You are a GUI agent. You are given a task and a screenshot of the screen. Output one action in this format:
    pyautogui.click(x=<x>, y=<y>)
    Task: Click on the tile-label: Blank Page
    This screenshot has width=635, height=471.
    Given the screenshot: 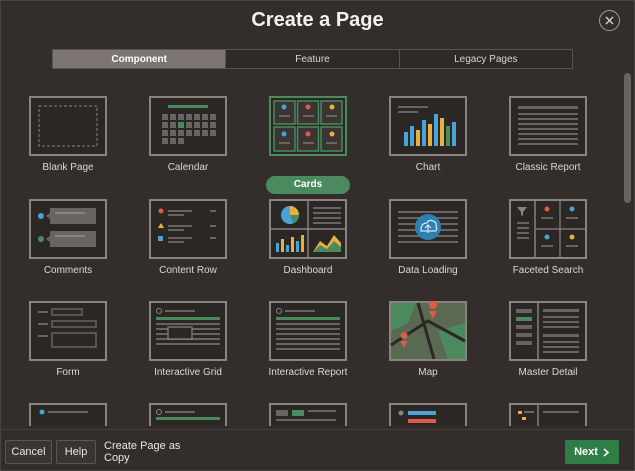 What is the action you would take?
    pyautogui.click(x=68, y=167)
    